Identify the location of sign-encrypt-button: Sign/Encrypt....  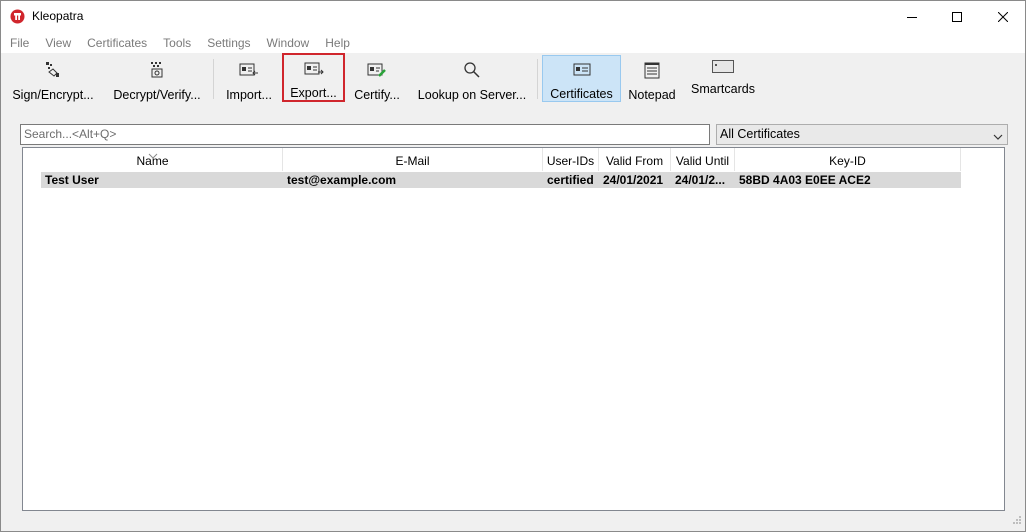
(53, 78).